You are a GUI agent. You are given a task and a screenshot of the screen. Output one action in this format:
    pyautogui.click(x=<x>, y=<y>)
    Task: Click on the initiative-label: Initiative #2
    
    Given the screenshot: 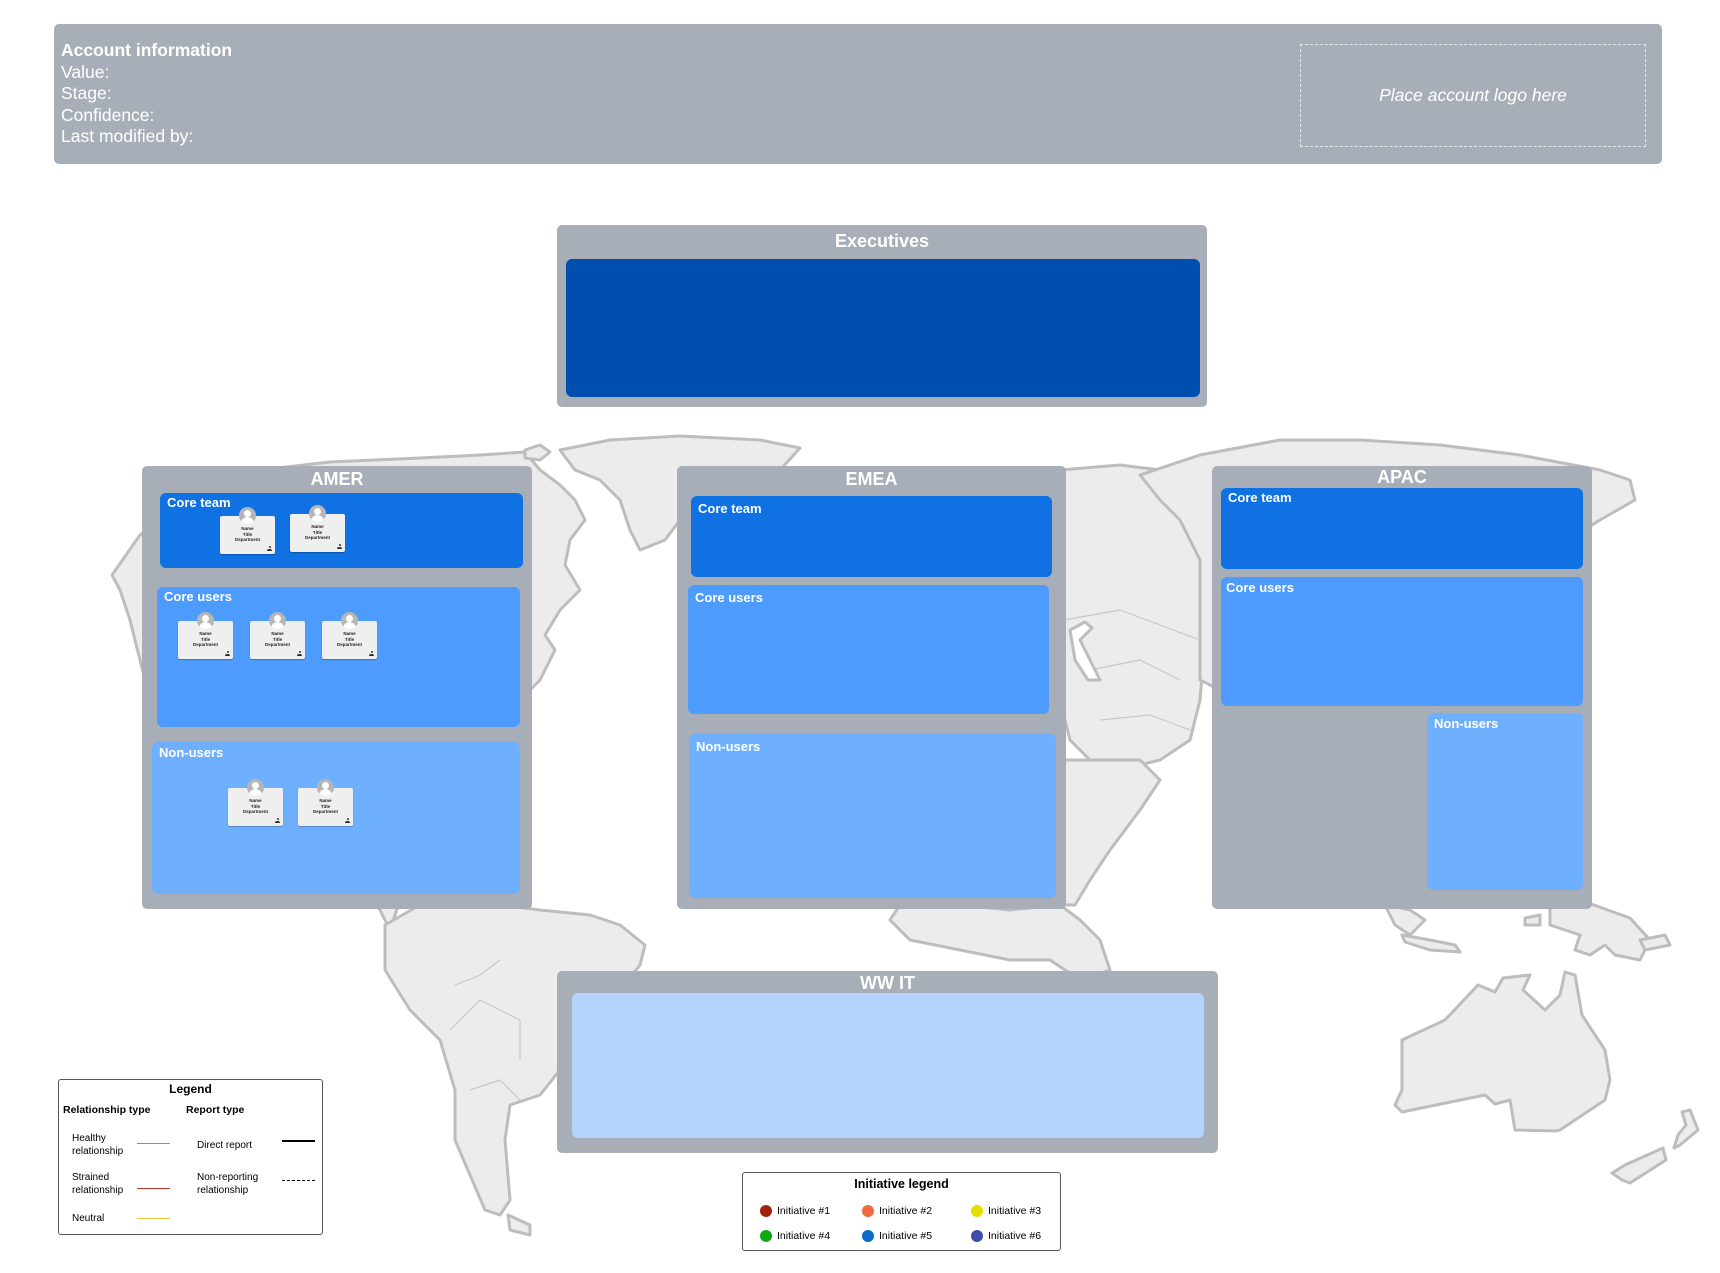 What is the action you would take?
    pyautogui.click(x=906, y=1211)
    